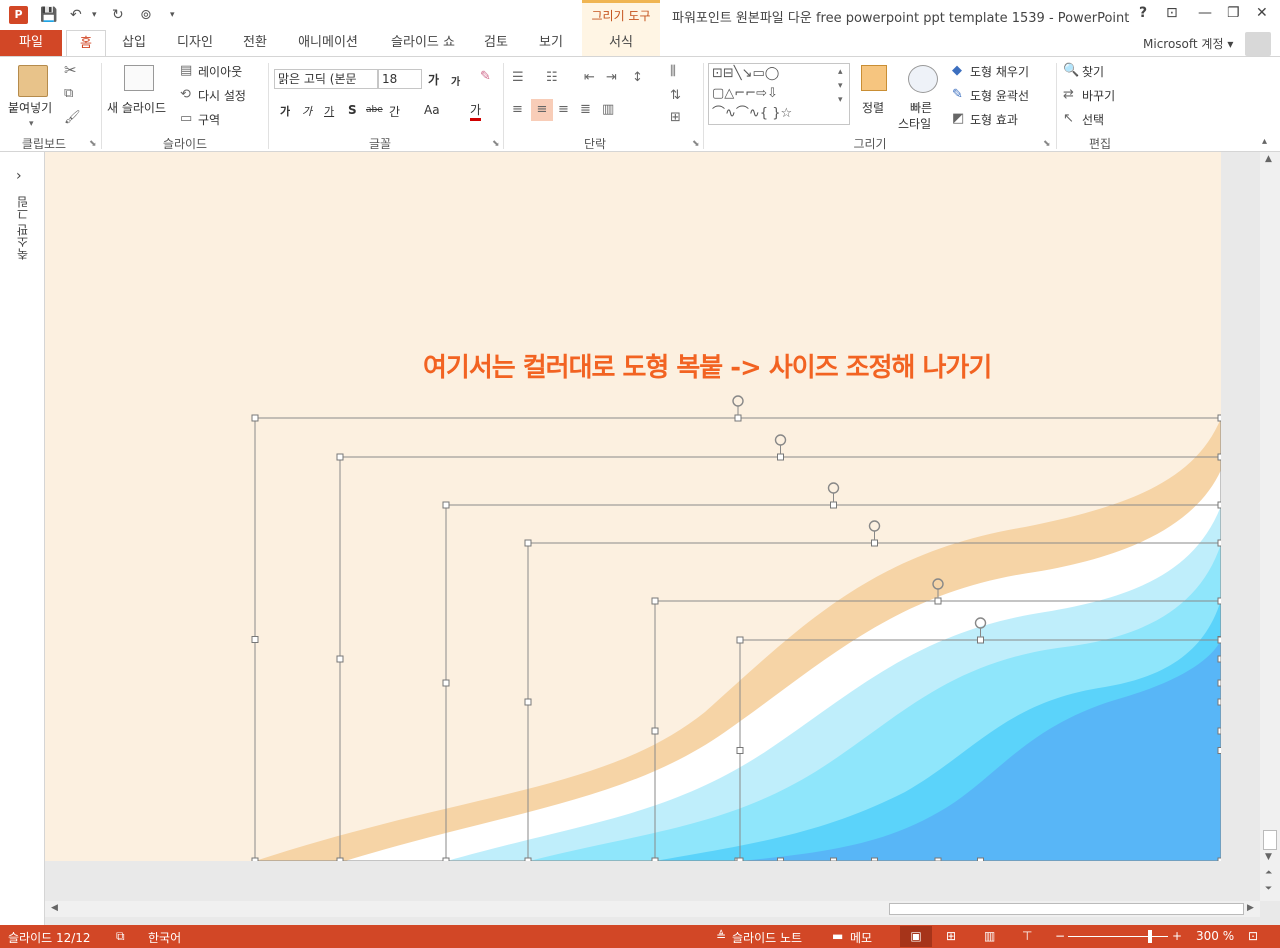 The height and width of the screenshot is (948, 1280). Describe the element at coordinates (118, 15) in the screenshot. I see `redo-icon: ↻` at that location.